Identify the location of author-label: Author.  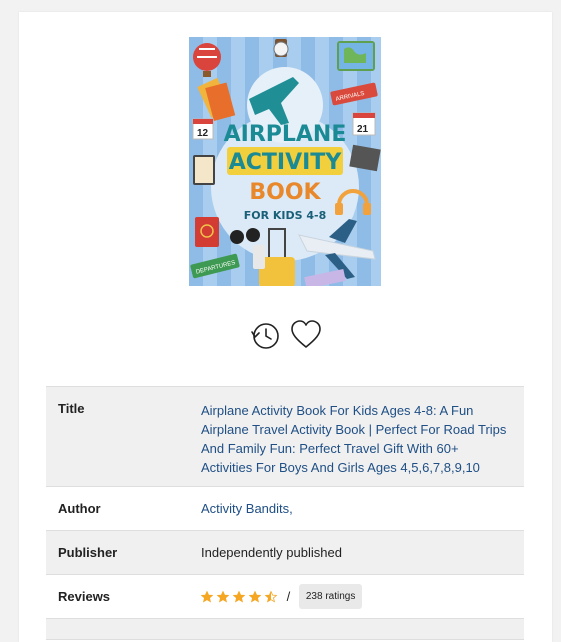
(79, 508).